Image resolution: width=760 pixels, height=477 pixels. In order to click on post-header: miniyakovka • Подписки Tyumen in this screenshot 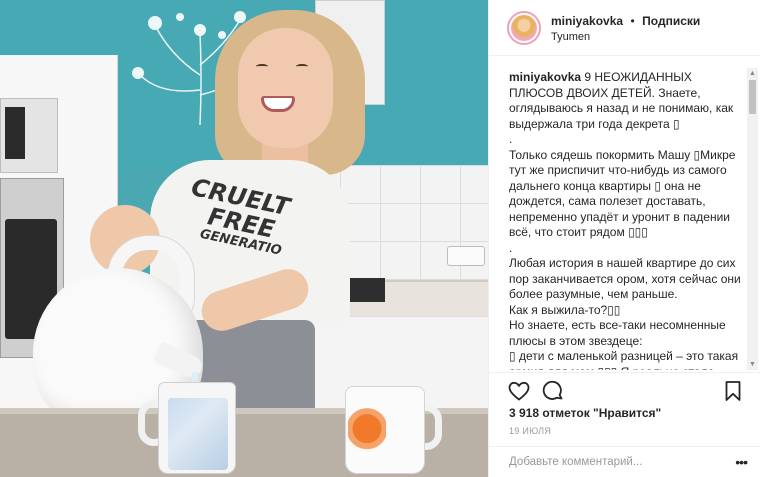, I will do `click(624, 28)`.